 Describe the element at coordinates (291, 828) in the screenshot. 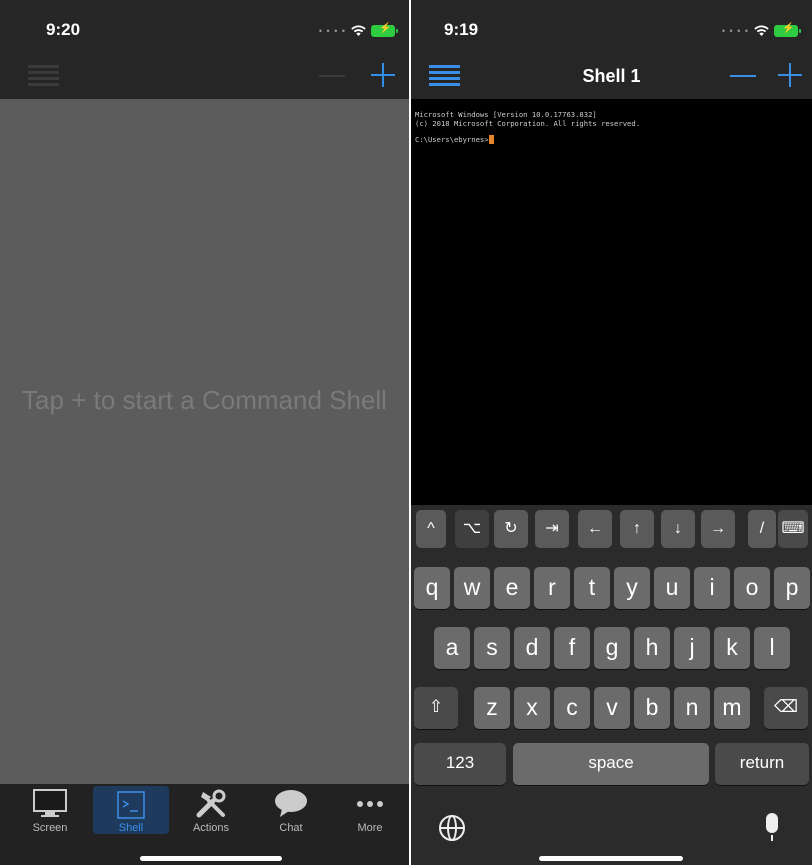

I see `tab-chat-label: Chat` at that location.